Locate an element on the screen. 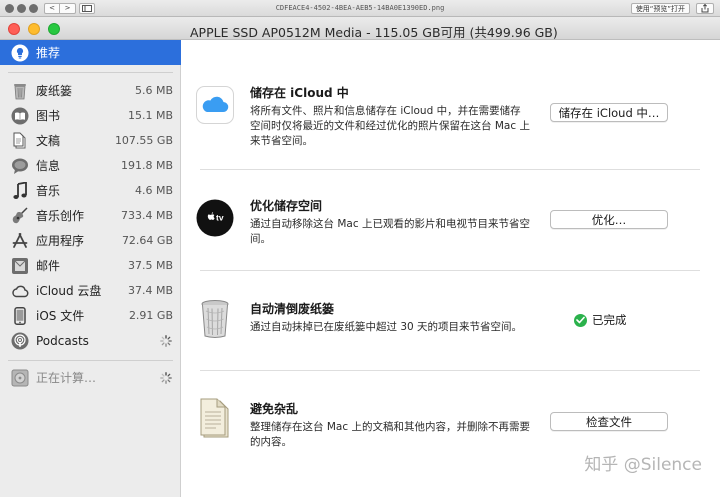 This screenshot has height=497, width=720. preview-minimize-button is located at coordinates (21, 8).